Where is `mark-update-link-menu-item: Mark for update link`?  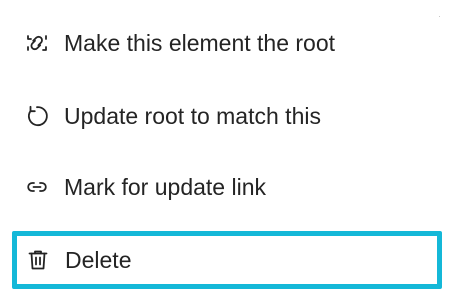
mark-update-link-menu-item: Mark for update link is located at coordinates (228, 187).